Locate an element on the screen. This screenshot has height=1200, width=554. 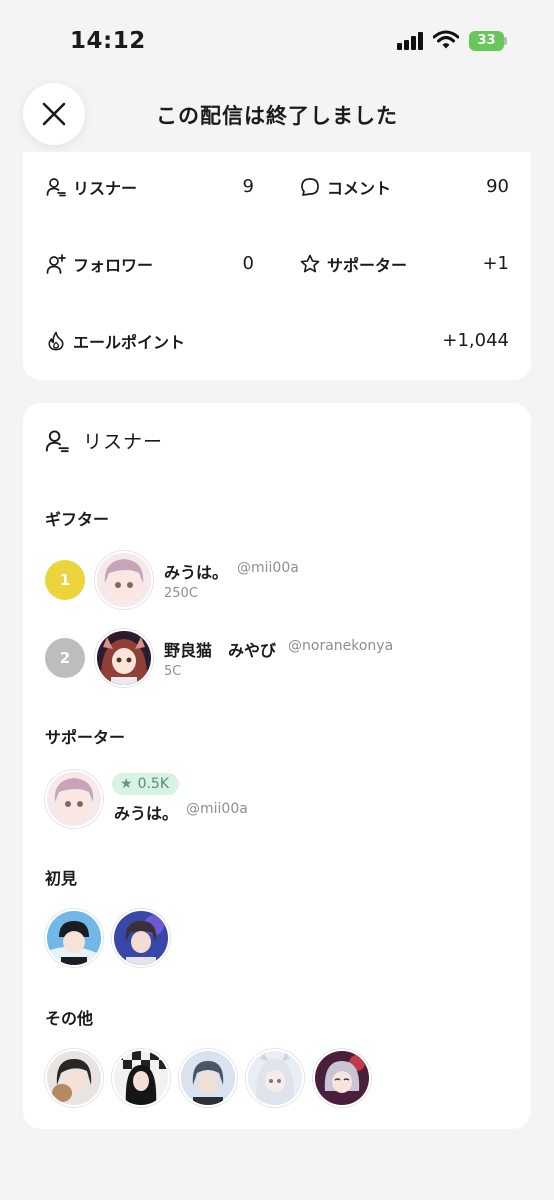
gifter-handle: @mii00a is located at coordinates (268, 568).